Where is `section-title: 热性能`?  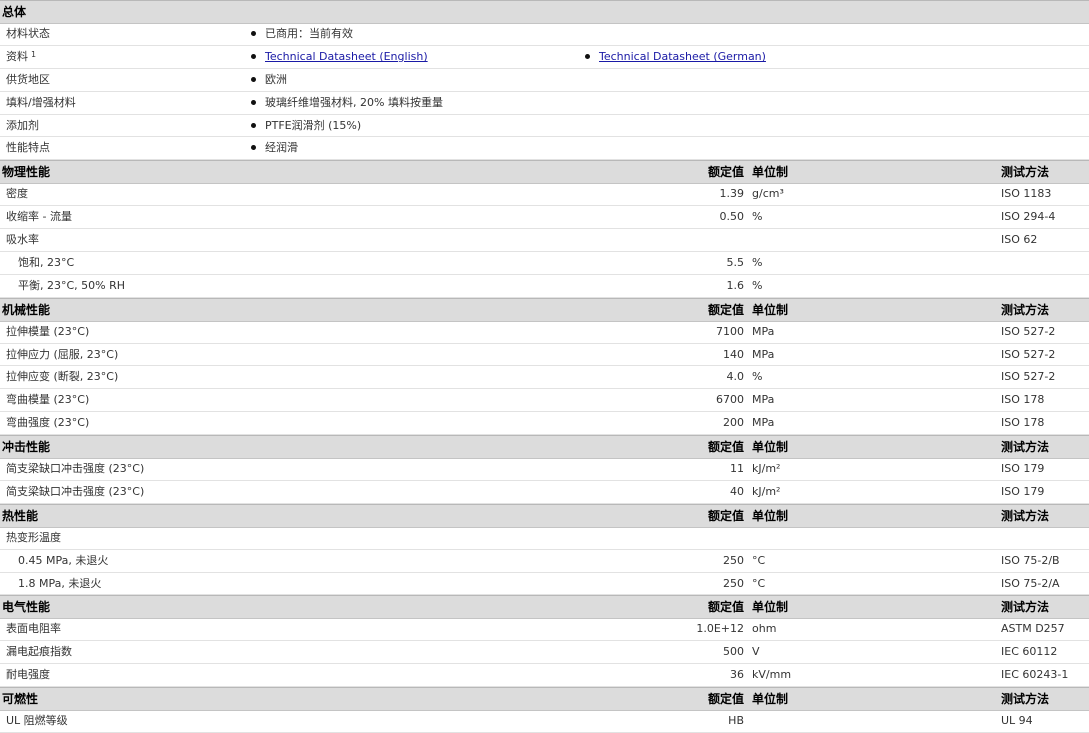
section-title: 热性能 is located at coordinates (20, 516).